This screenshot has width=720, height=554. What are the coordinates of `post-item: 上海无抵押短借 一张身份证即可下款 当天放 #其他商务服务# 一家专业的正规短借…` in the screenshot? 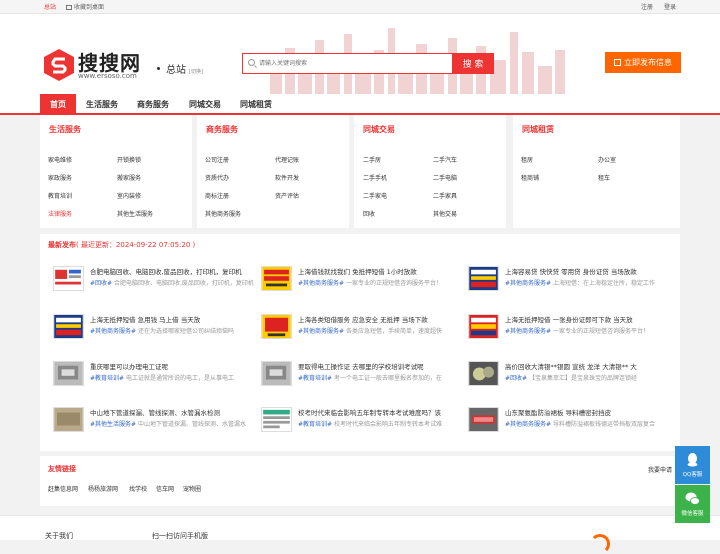 It's located at (571, 331).